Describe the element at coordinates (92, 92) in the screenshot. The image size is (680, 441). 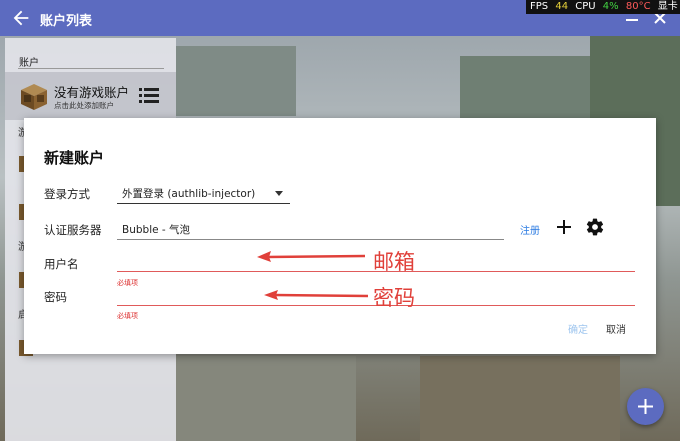
I see `account-name: 没有游戏账户` at that location.